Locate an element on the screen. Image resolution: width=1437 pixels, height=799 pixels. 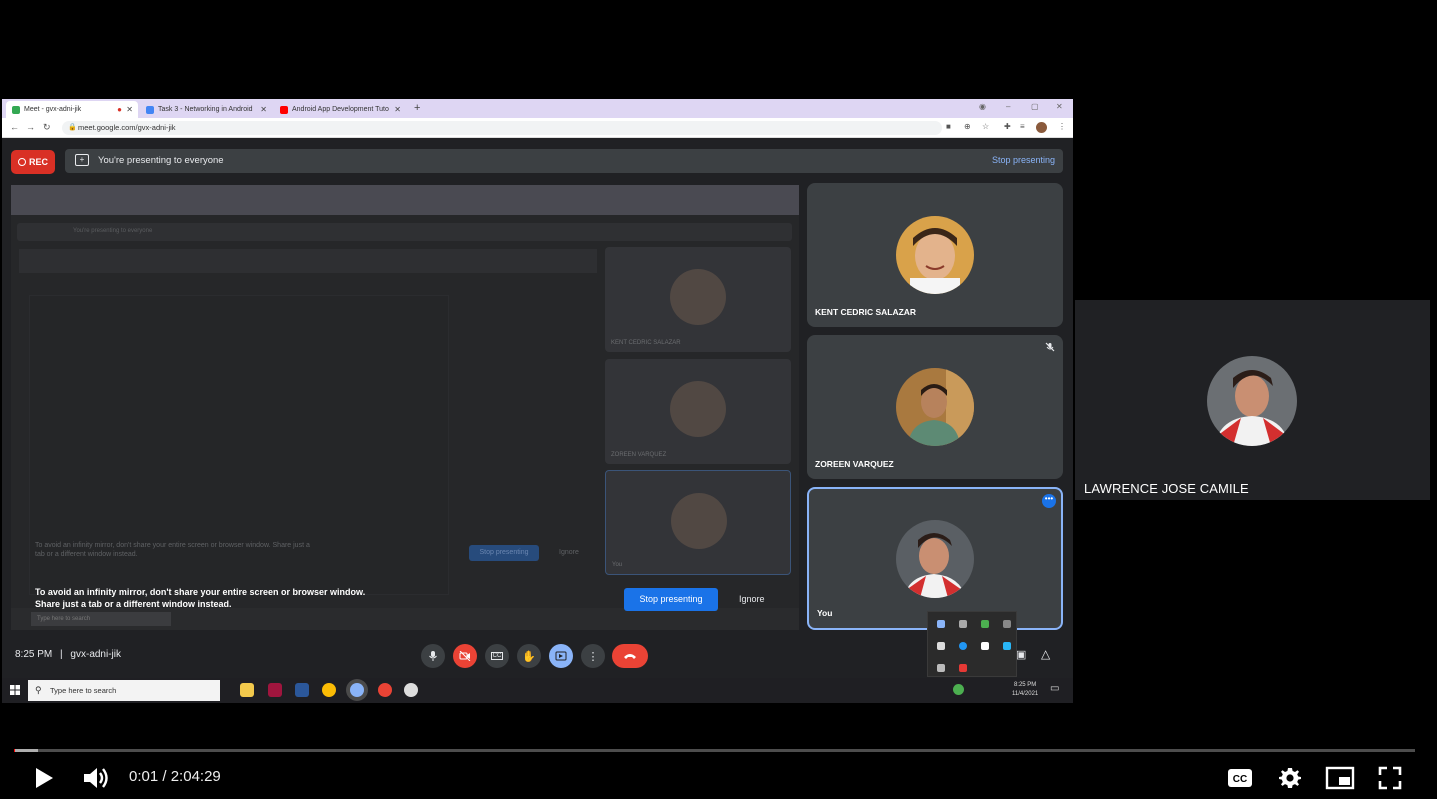
present-icon is located at coordinates (561, 656).